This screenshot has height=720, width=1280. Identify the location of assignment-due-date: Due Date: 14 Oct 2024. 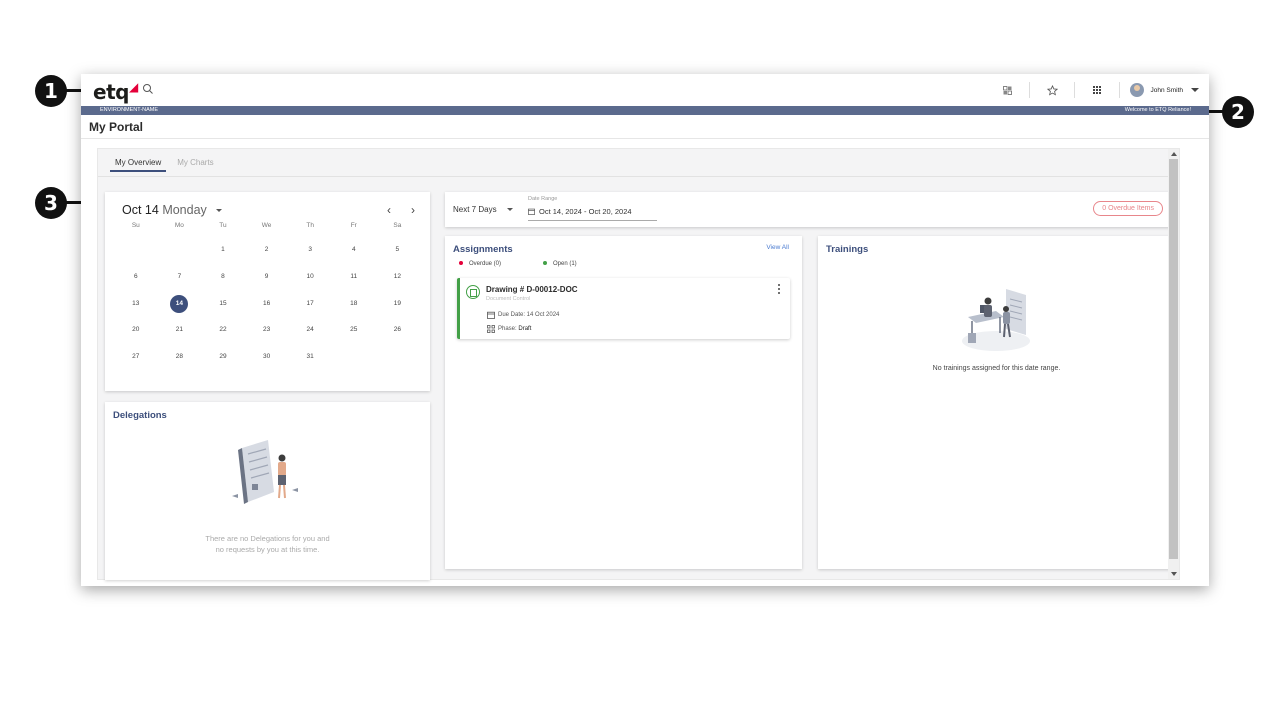
(529, 315).